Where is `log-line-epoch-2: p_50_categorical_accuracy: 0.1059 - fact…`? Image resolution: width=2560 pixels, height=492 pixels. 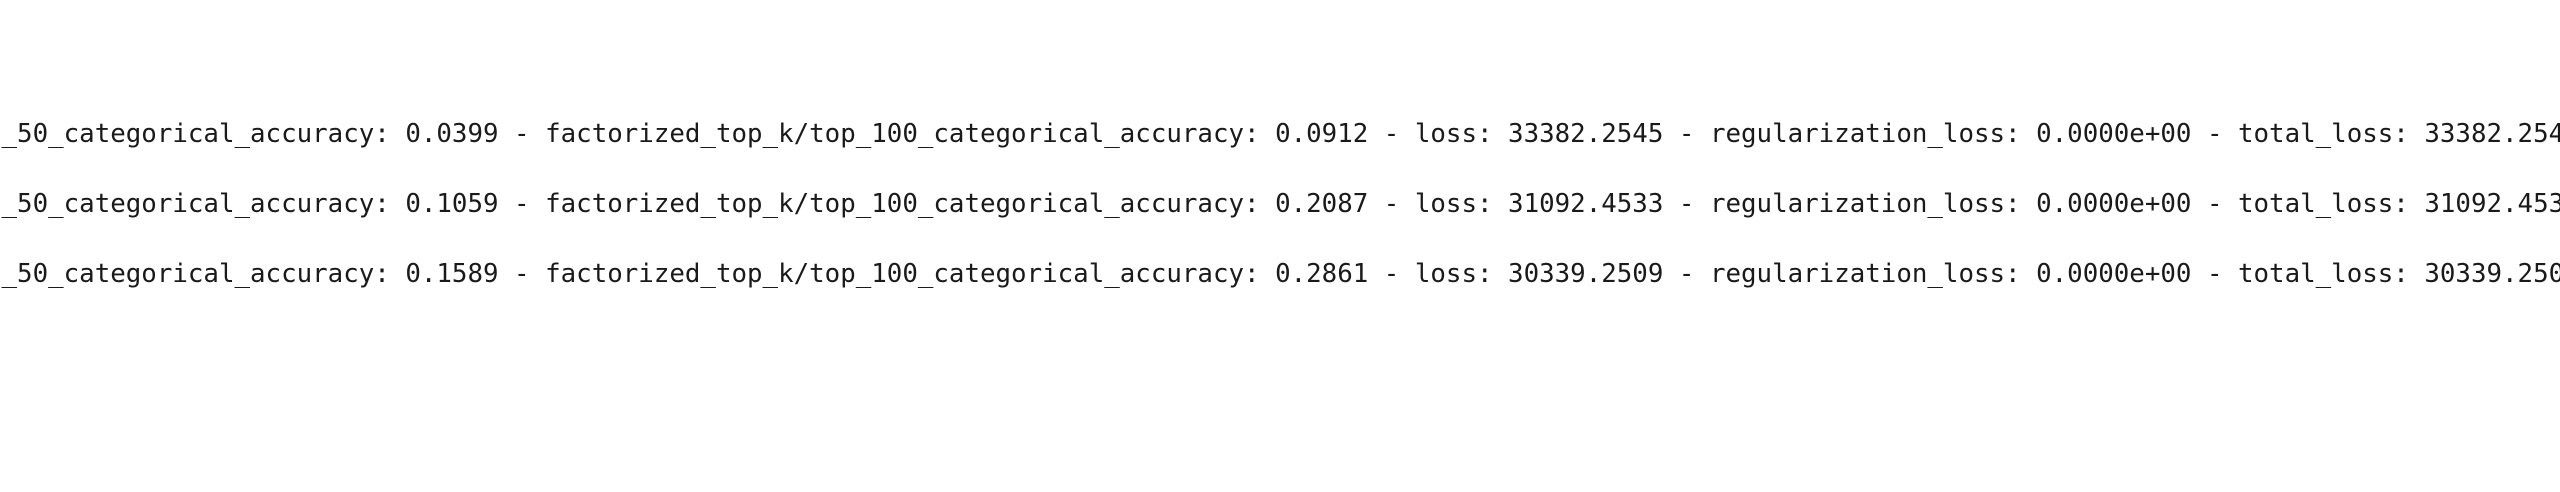
log-line-epoch-2: p_50_categorical_accuracy: 0.1059 - fact… is located at coordinates (1280, 204).